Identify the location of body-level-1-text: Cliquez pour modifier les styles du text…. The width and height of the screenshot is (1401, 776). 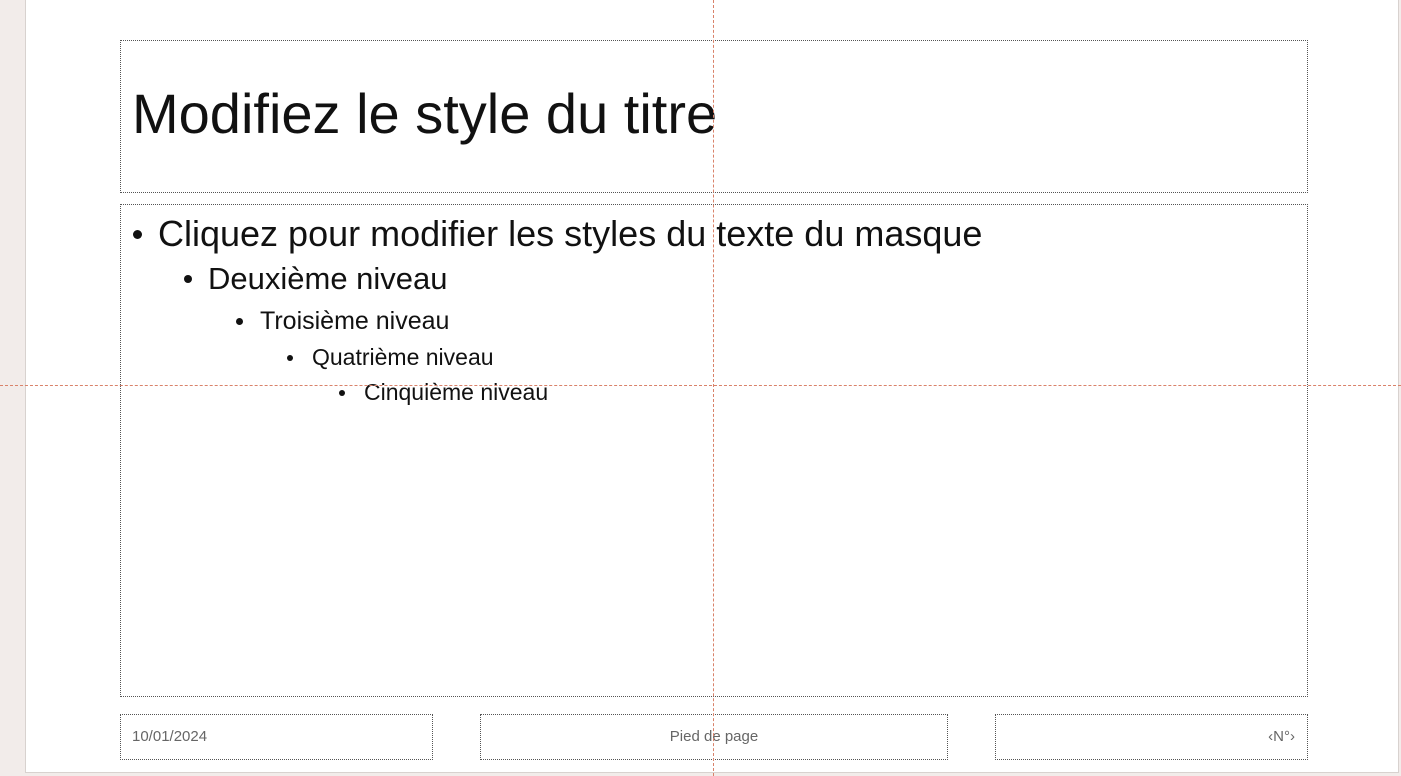
(570, 233).